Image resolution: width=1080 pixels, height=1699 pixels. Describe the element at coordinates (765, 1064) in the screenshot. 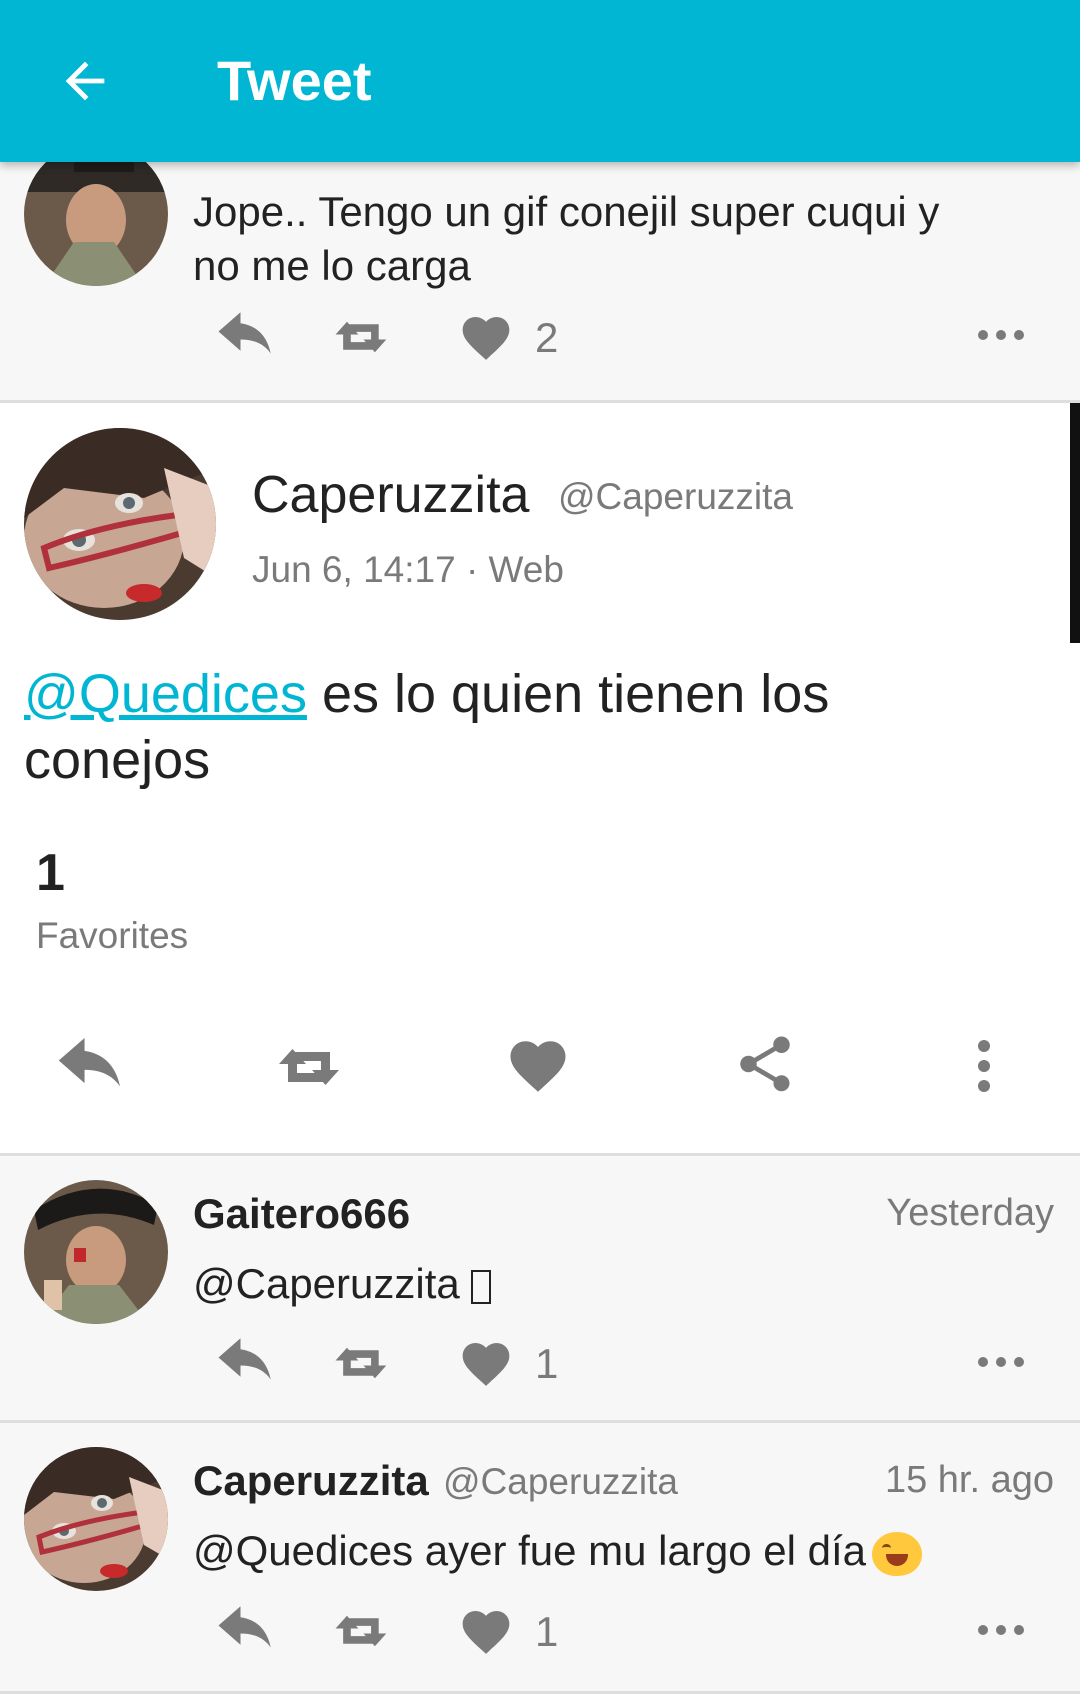

I see `share-icon` at that location.